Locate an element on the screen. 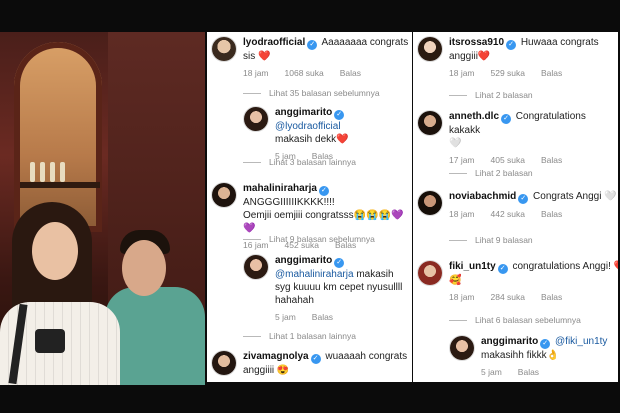  mention-link: @fiki_un1ty is located at coordinates (581, 341).